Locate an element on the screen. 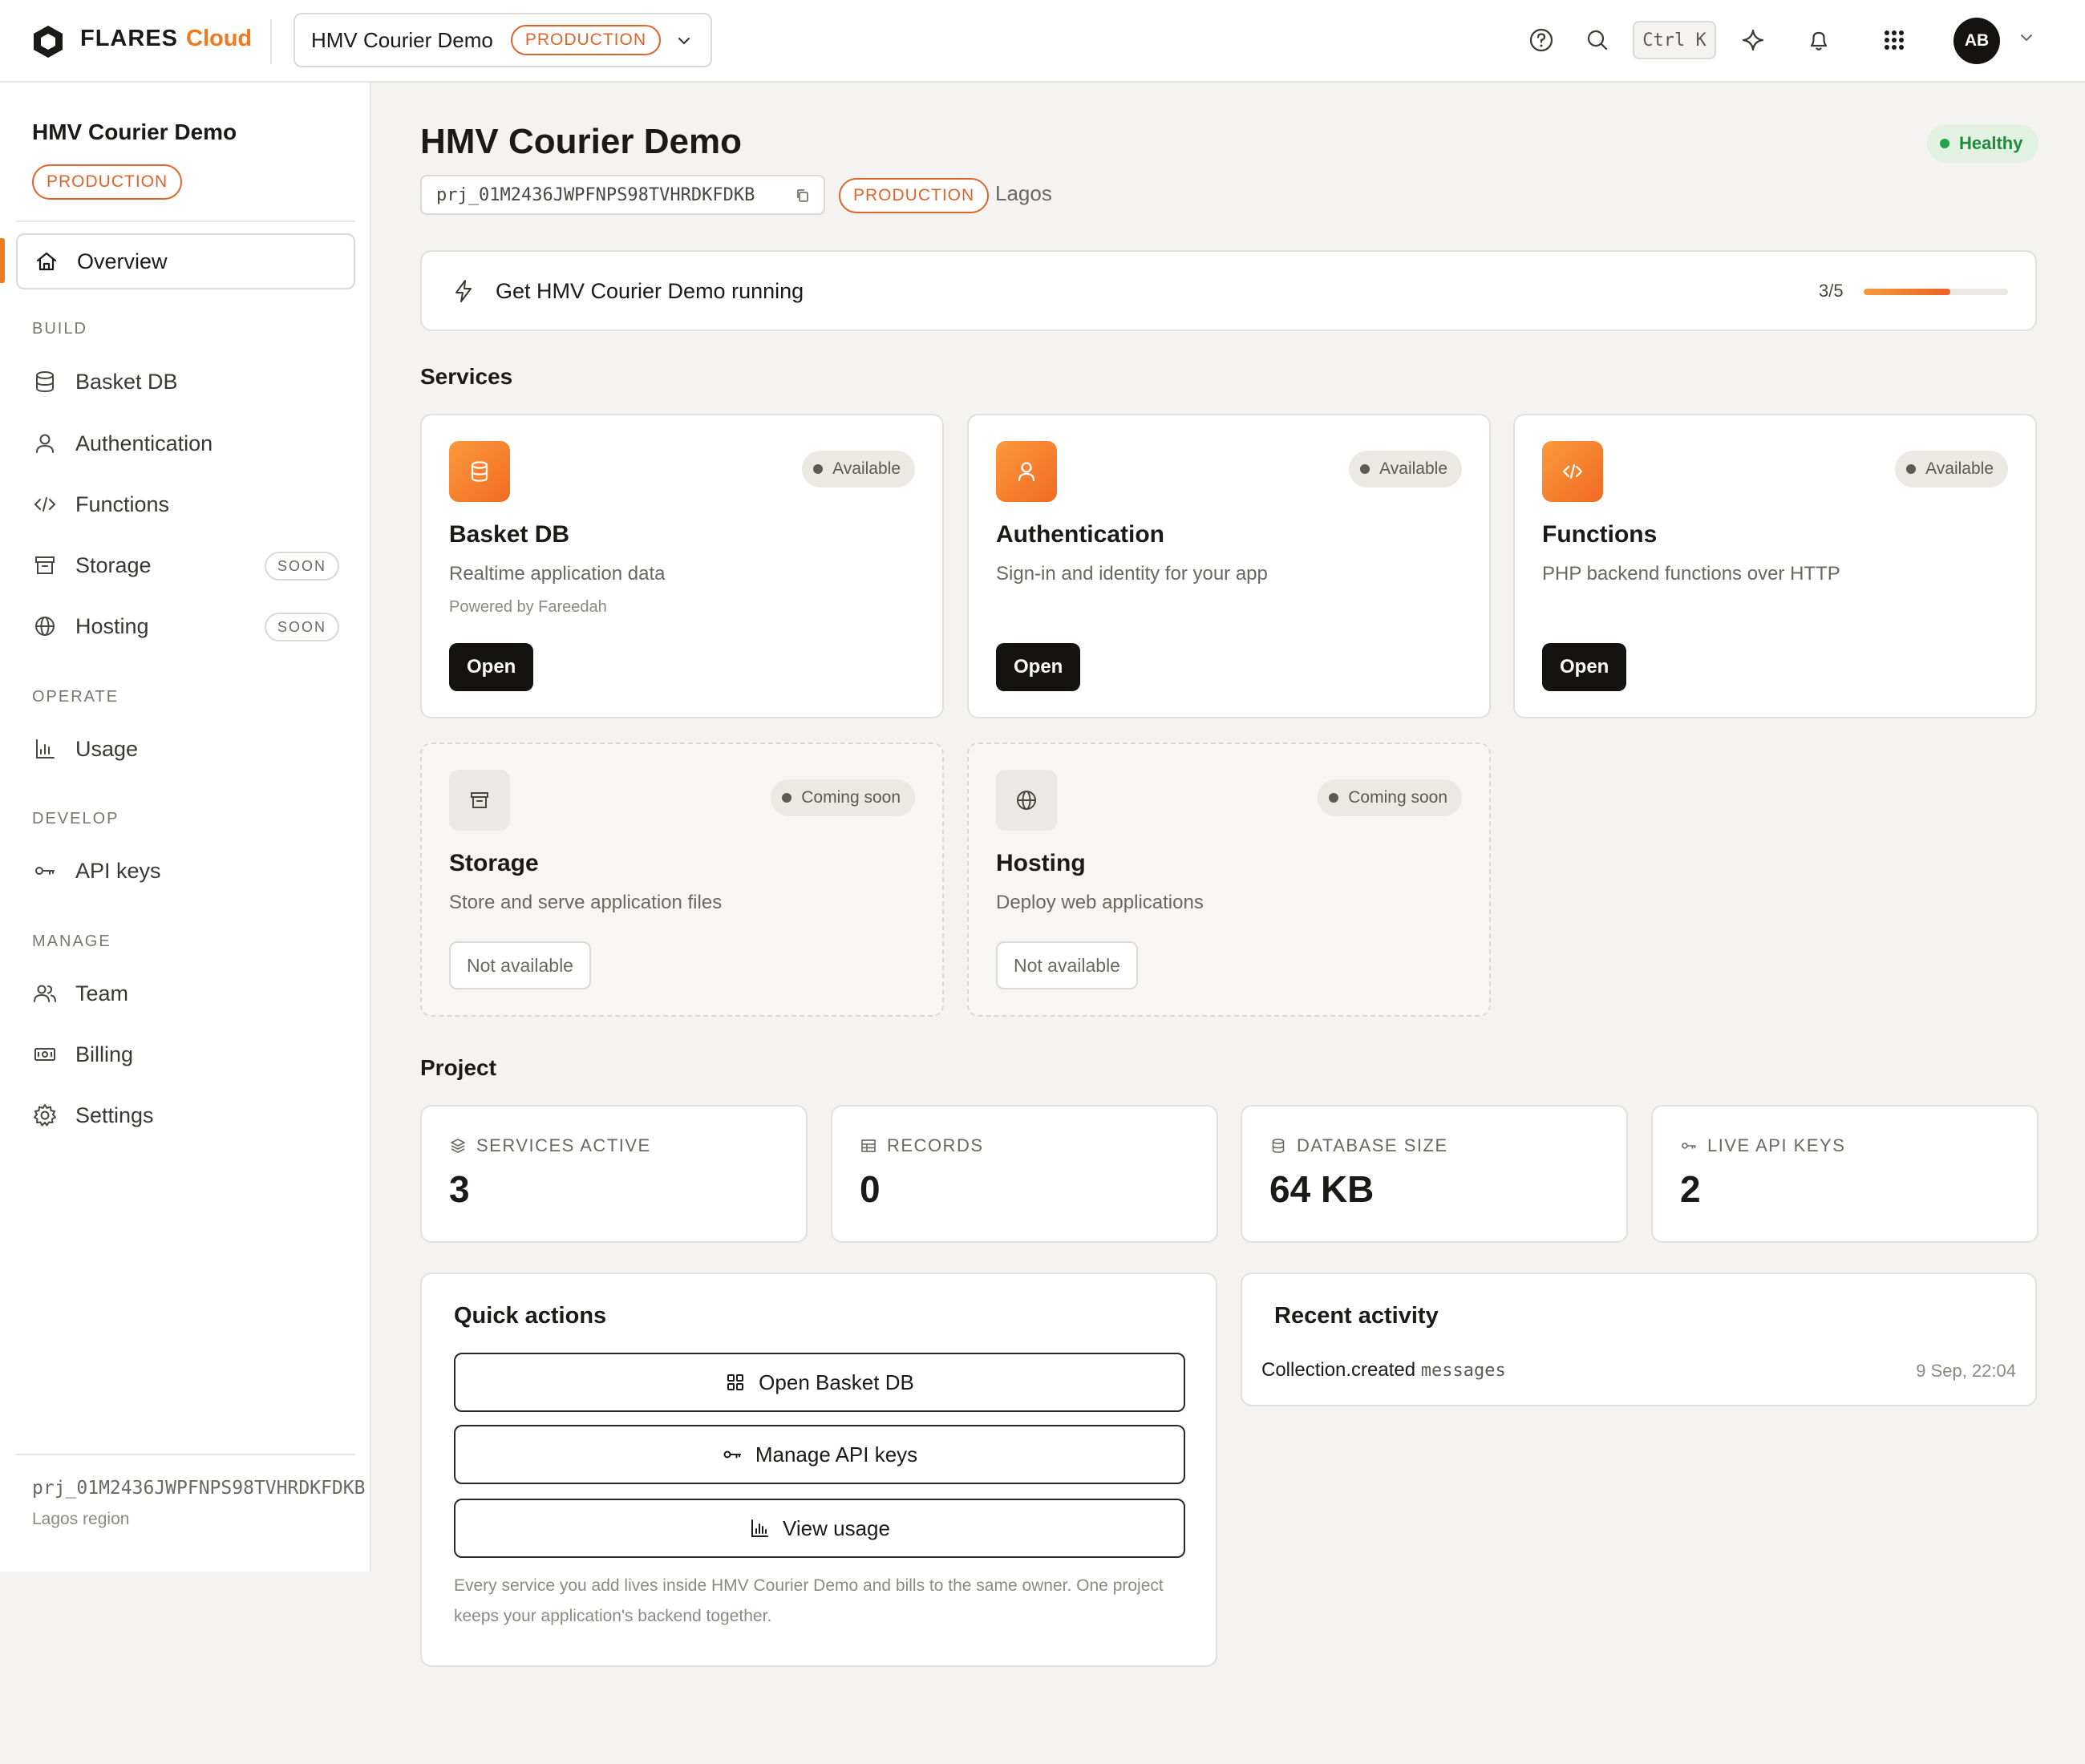  sidebar-item-basket-db: Basket DB is located at coordinates (185, 382).